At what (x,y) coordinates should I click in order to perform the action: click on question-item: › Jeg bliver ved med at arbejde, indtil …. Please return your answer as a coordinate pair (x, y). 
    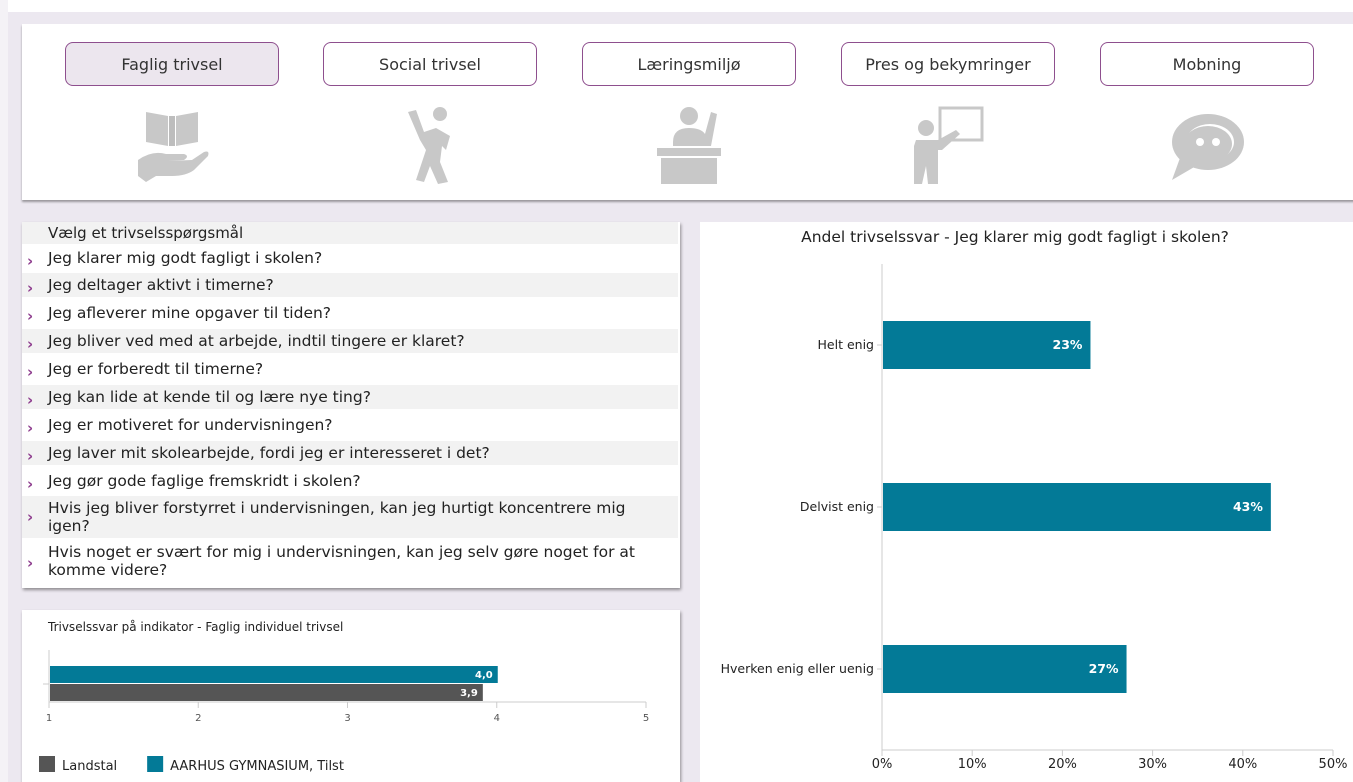
    Looking at the image, I should click on (350, 341).